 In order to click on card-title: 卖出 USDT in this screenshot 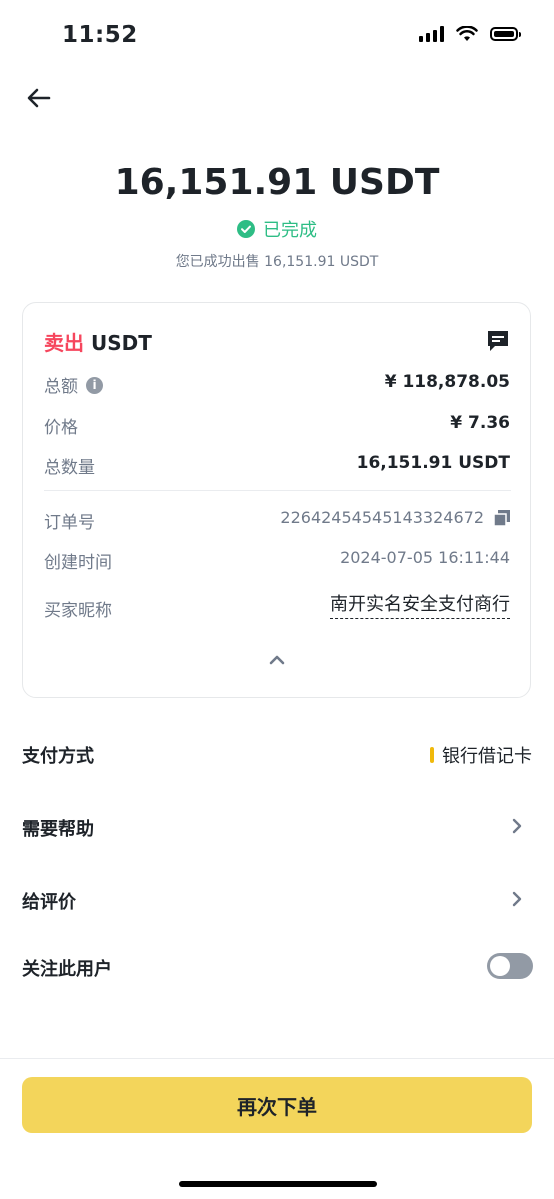, I will do `click(98, 341)`.